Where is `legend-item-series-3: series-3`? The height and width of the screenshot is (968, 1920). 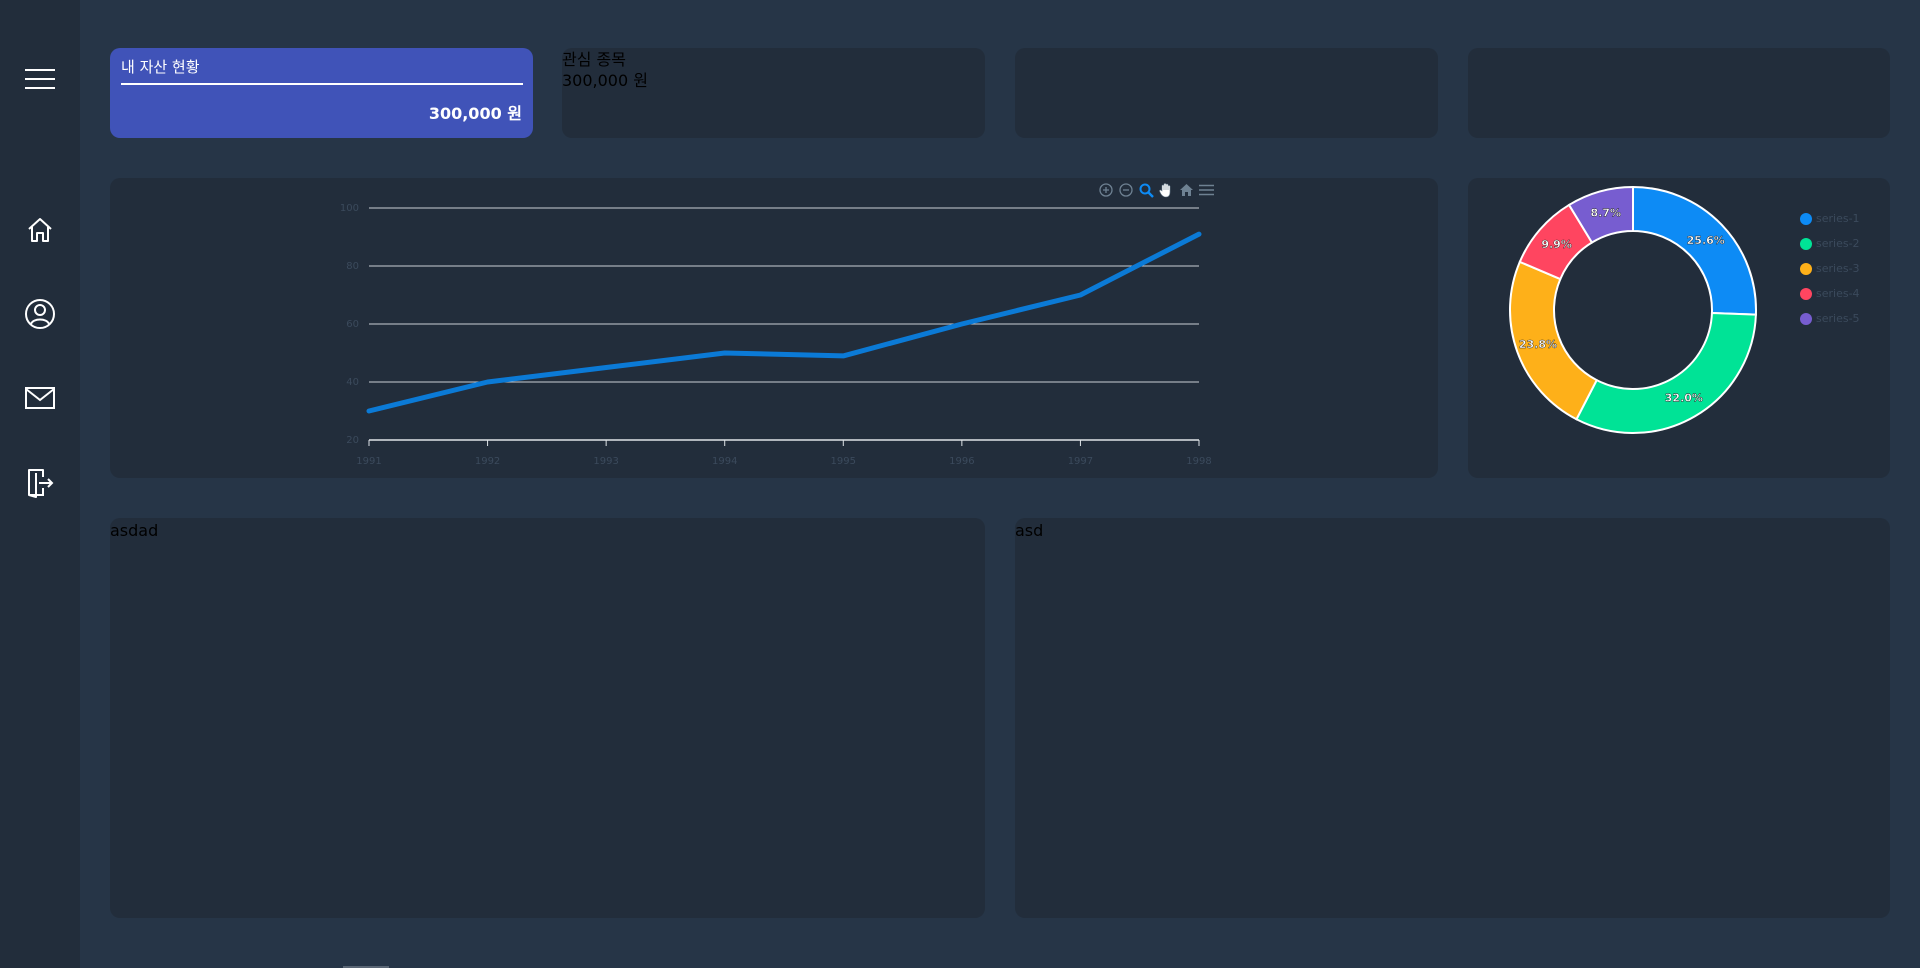
legend-item-series-3: series-3 is located at coordinates (1830, 268).